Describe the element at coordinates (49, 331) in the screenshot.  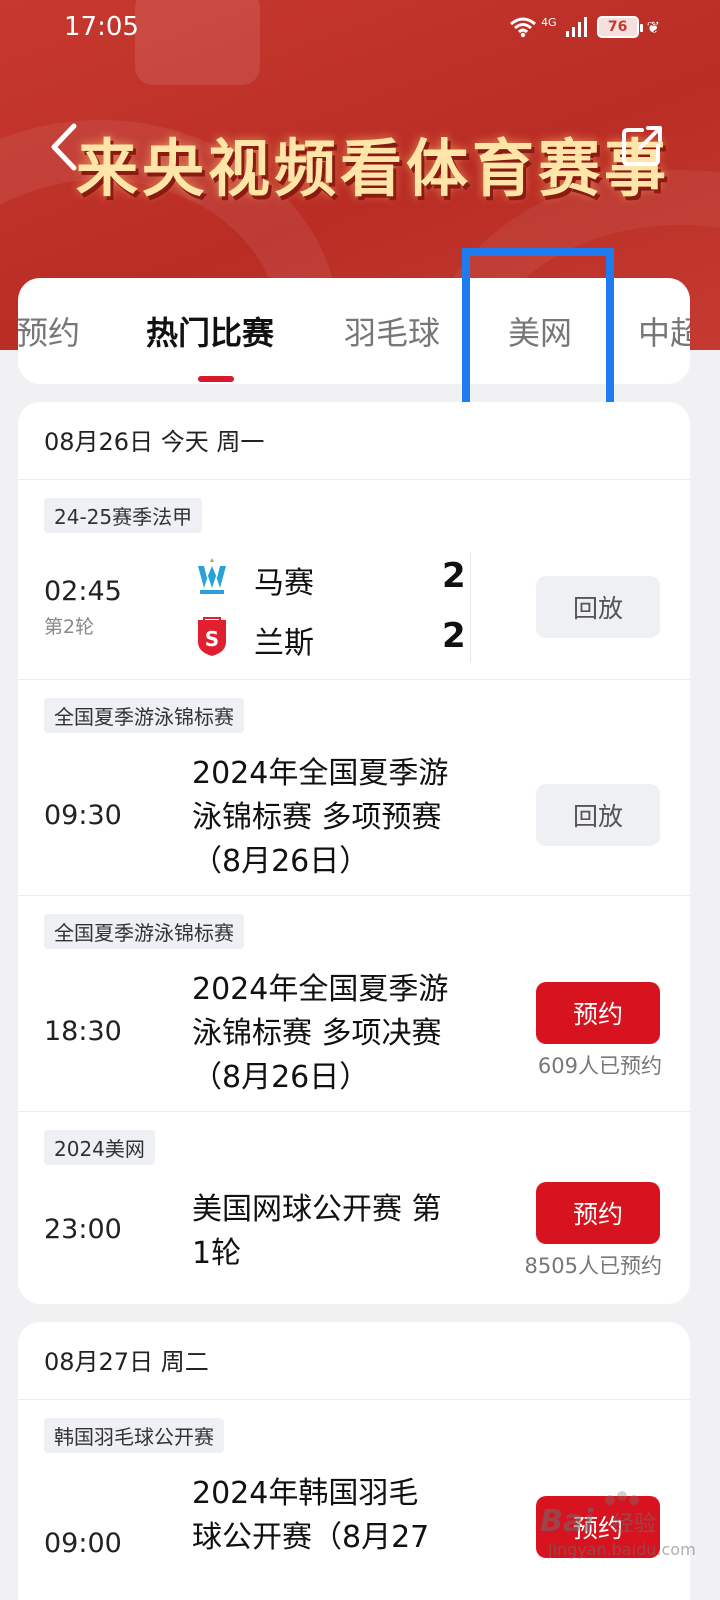
I see `tab-reservation: 预约` at that location.